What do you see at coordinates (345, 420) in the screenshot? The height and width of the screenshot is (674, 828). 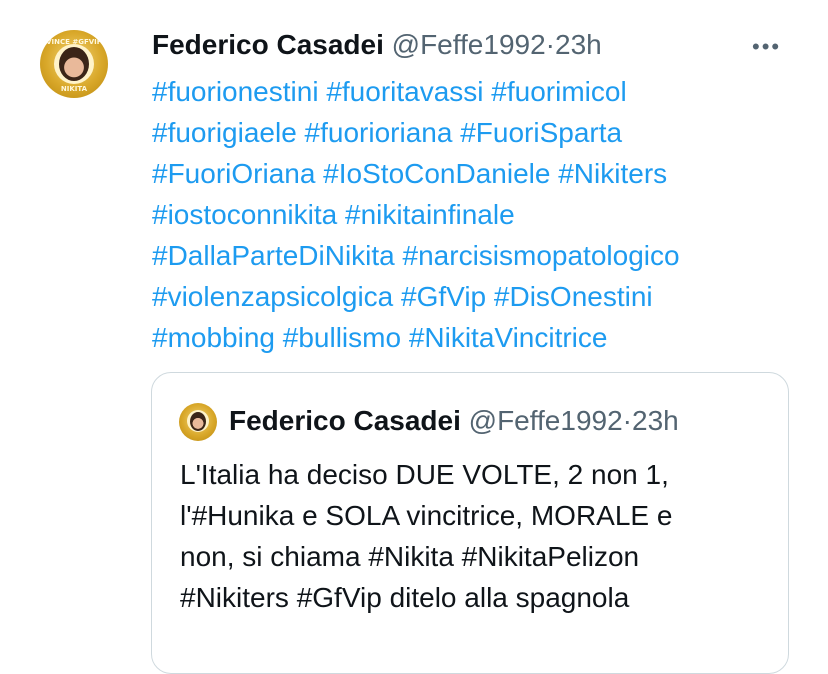 I see `quoted-author-name: Federico Casadei` at bounding box center [345, 420].